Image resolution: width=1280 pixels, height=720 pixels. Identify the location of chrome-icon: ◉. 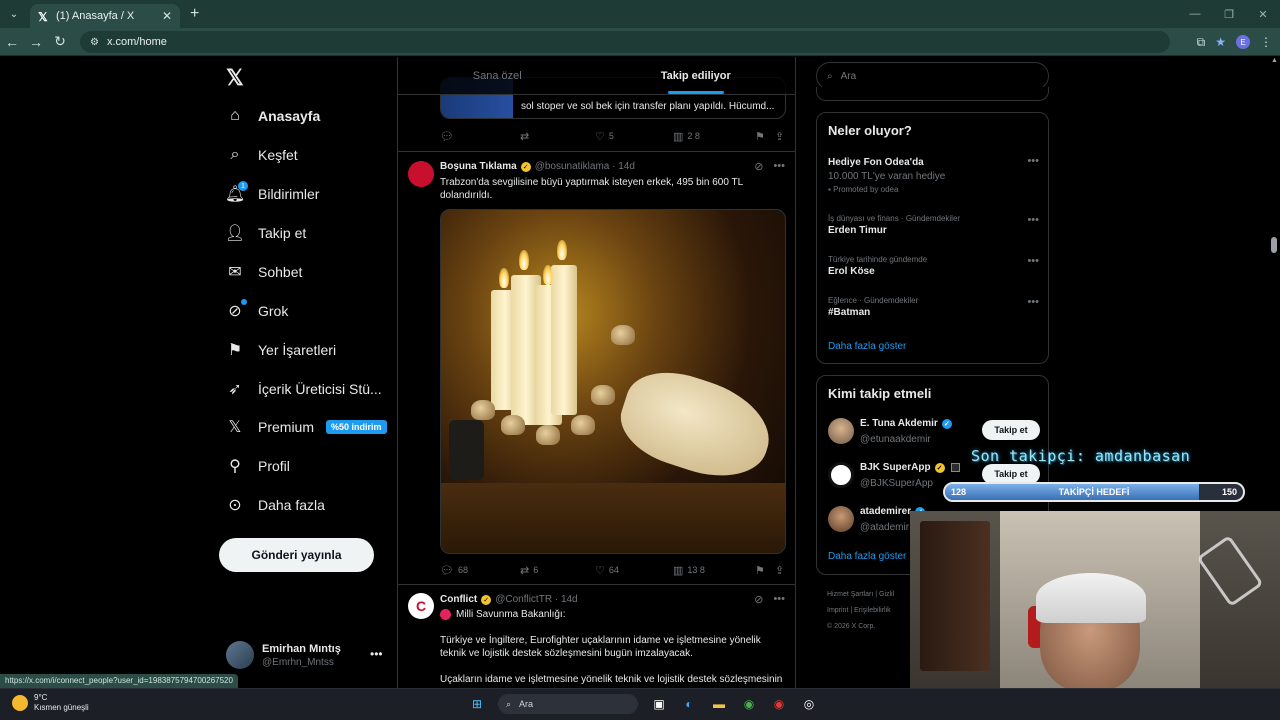
(749, 704).